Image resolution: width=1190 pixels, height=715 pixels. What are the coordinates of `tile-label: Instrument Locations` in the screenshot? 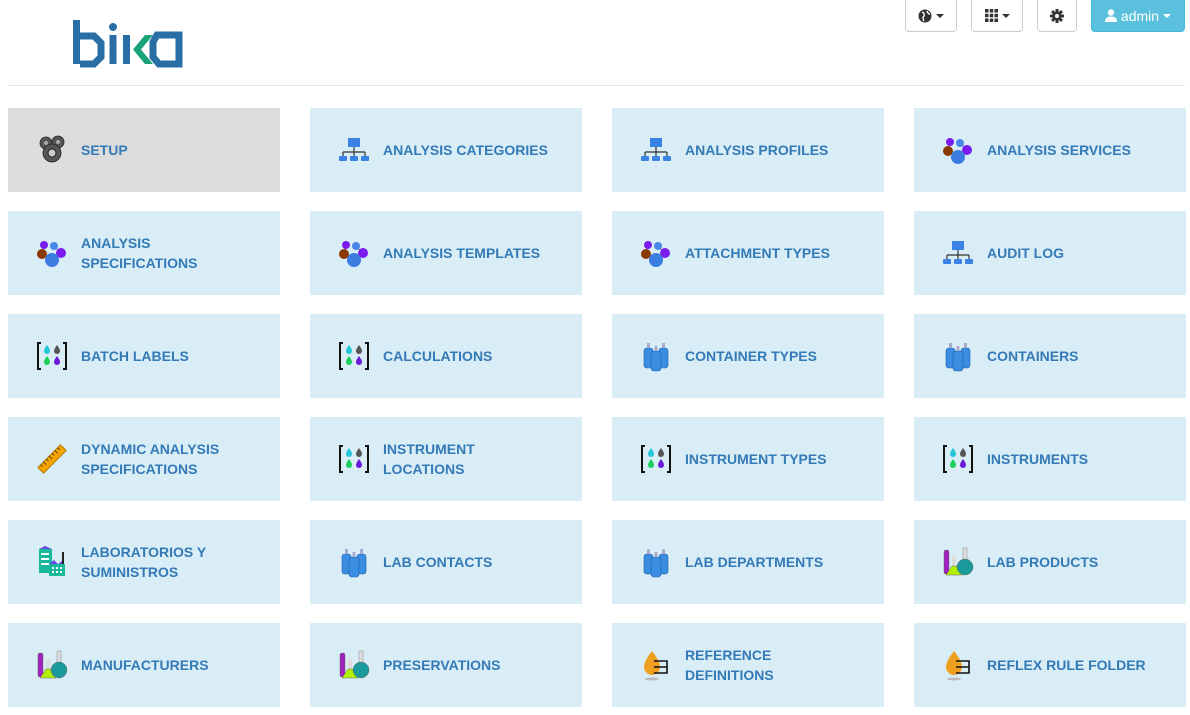 It's located at (429, 459).